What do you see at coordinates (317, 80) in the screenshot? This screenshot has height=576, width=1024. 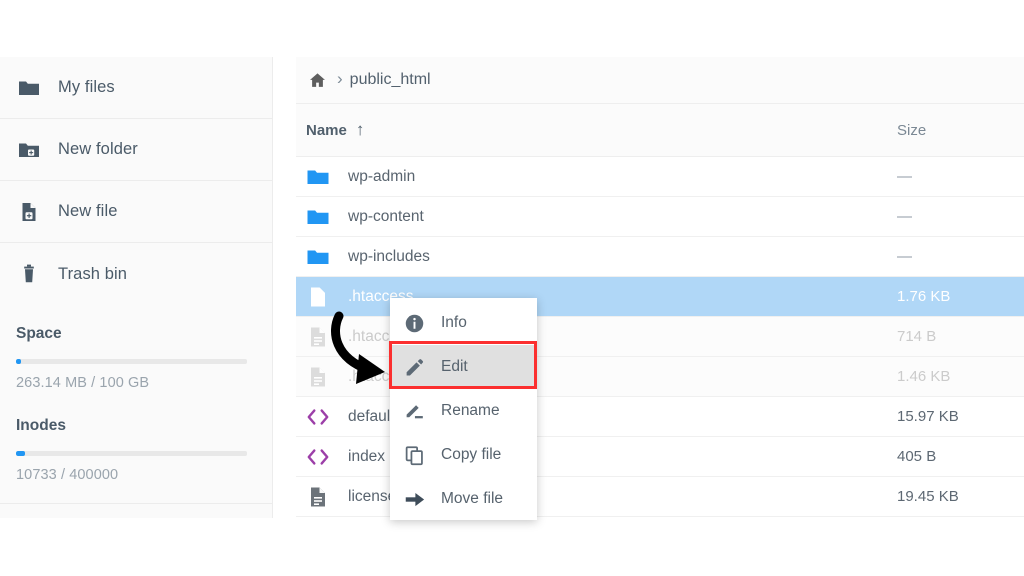 I see `home-icon` at bounding box center [317, 80].